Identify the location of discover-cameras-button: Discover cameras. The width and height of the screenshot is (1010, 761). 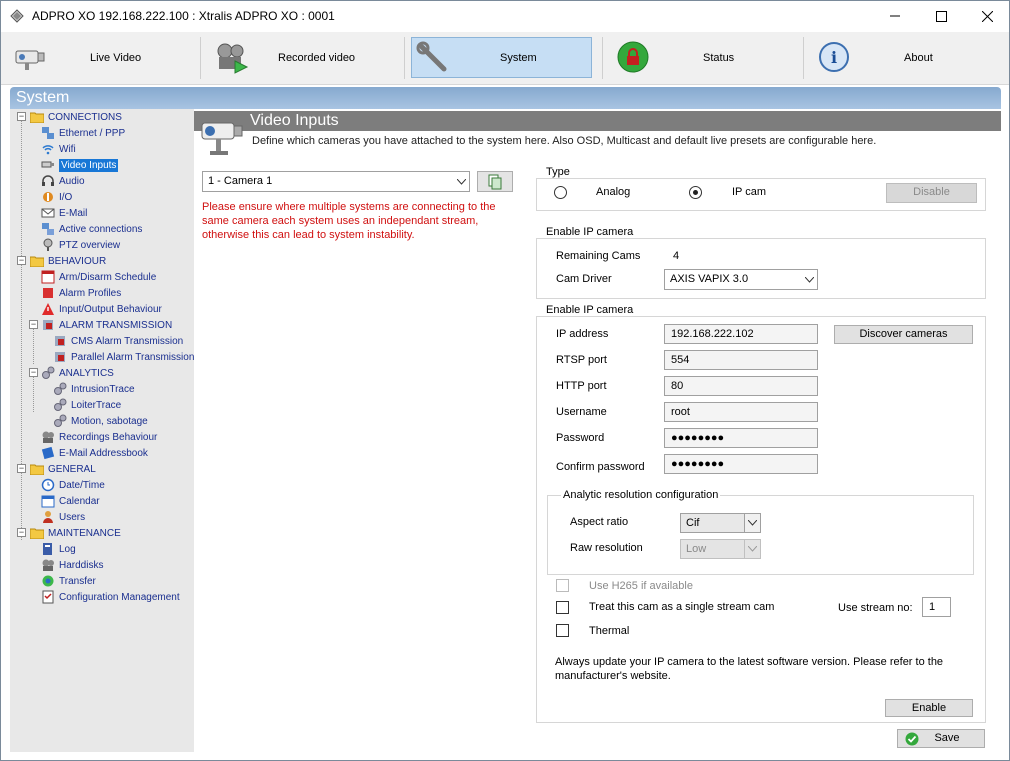
(903, 334).